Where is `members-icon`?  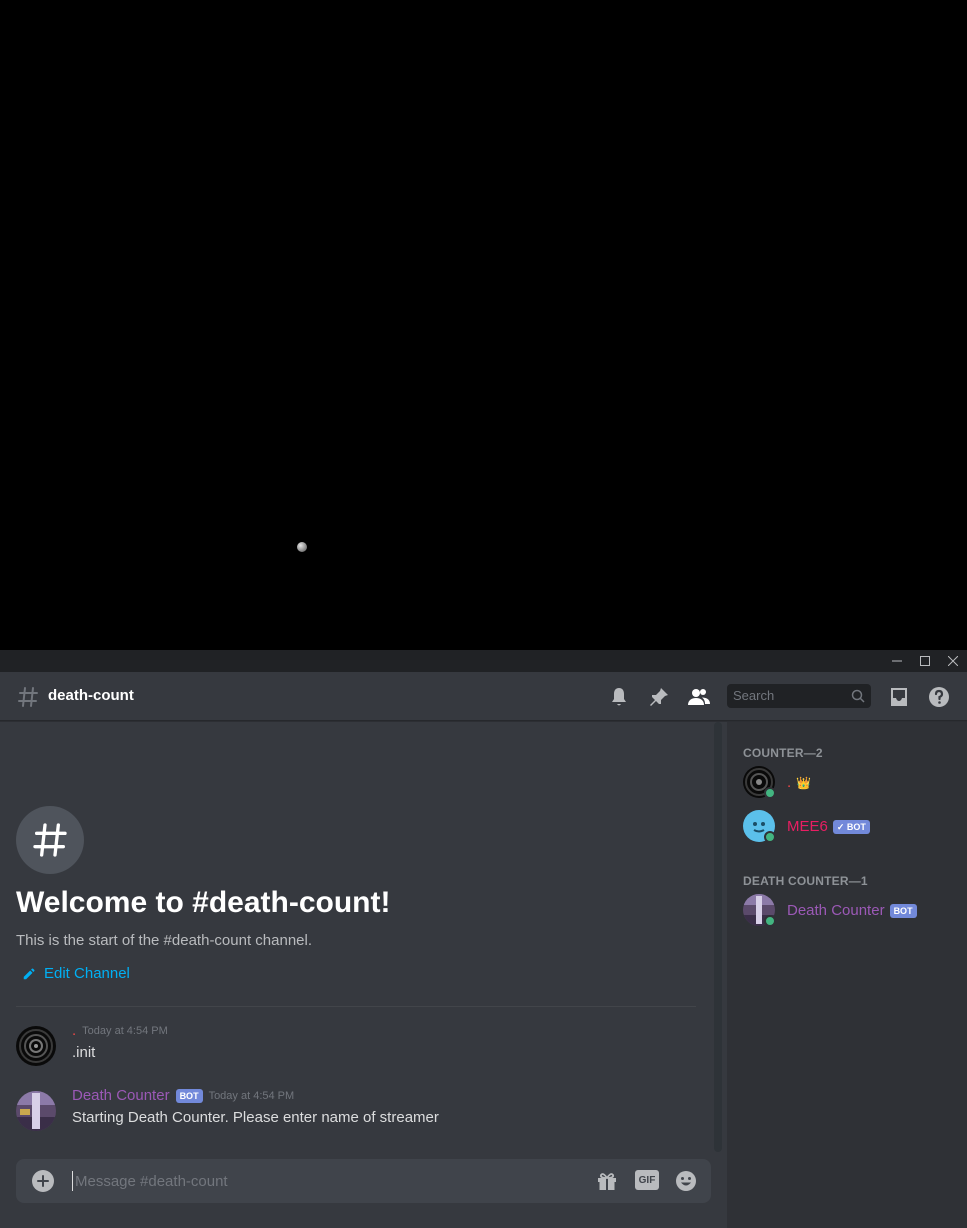
members-icon is located at coordinates (699, 697).